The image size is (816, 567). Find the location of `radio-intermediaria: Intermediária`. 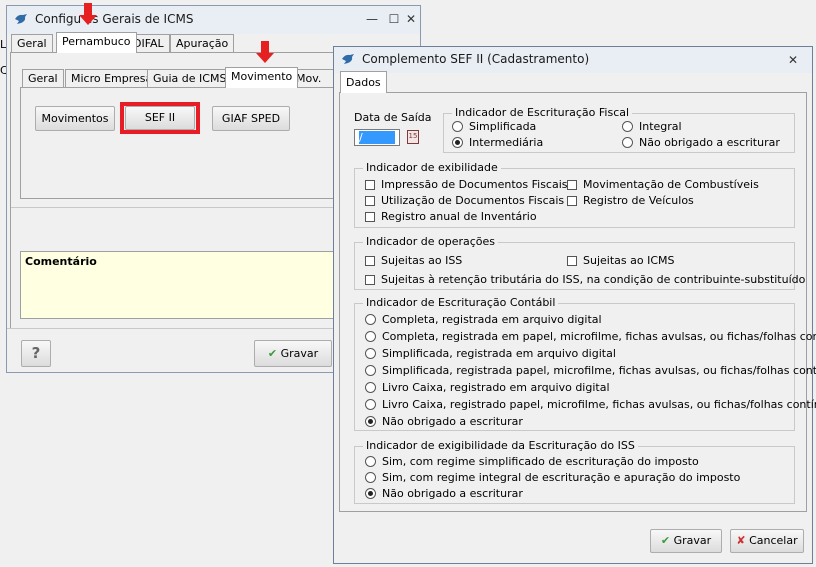

radio-intermediaria: Intermediária is located at coordinates (497, 143).